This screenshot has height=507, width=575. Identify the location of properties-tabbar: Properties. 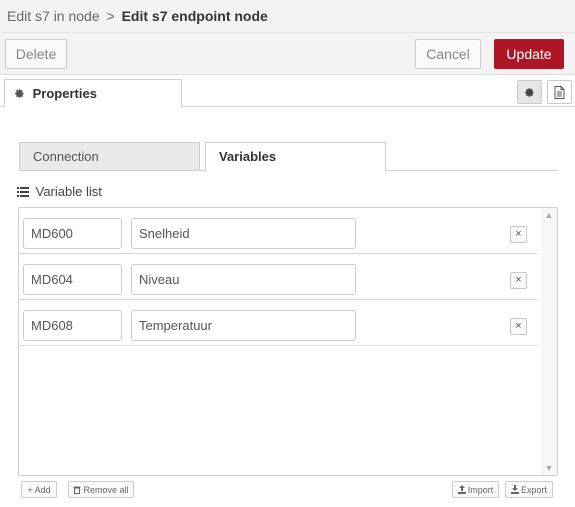
(287, 91).